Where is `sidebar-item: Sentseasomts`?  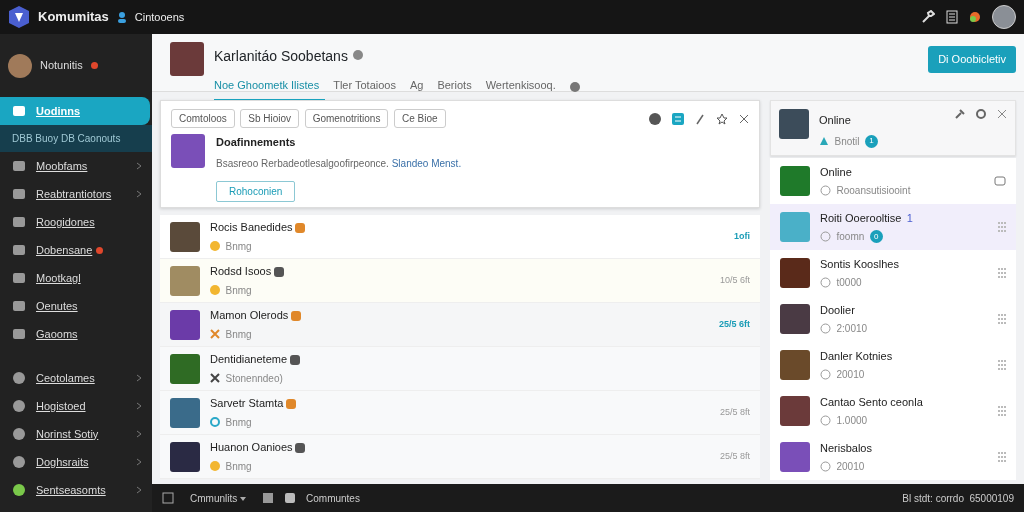
sidebar-item: Sentseasomts is located at coordinates (76, 490).